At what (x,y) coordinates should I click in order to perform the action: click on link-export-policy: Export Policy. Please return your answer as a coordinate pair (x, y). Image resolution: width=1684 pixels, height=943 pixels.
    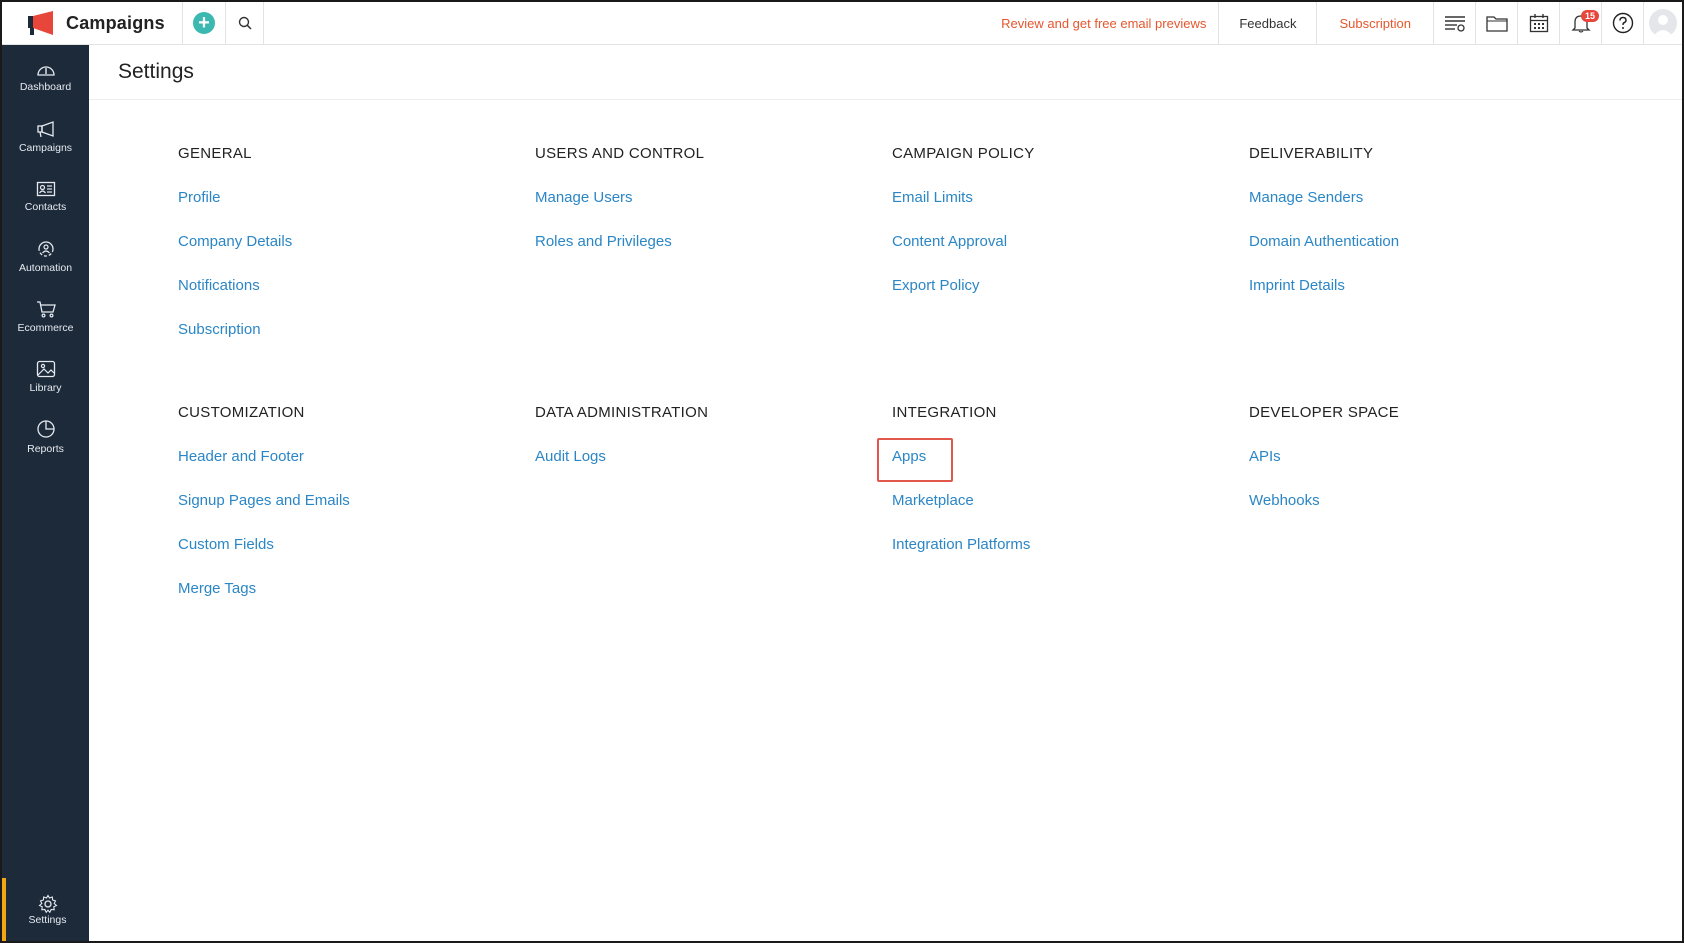
    Looking at the image, I should click on (1070, 298).